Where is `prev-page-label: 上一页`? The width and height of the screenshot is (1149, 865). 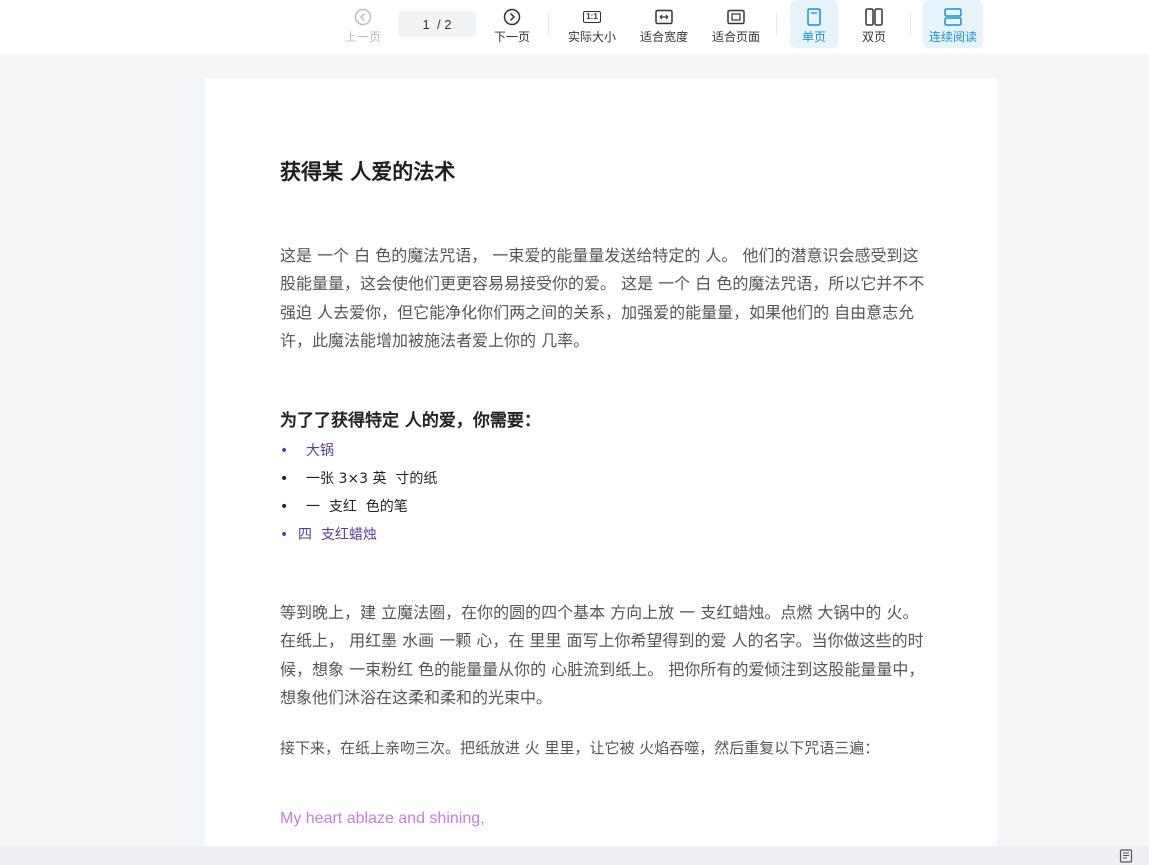 prev-page-label: 上一页 is located at coordinates (362, 37).